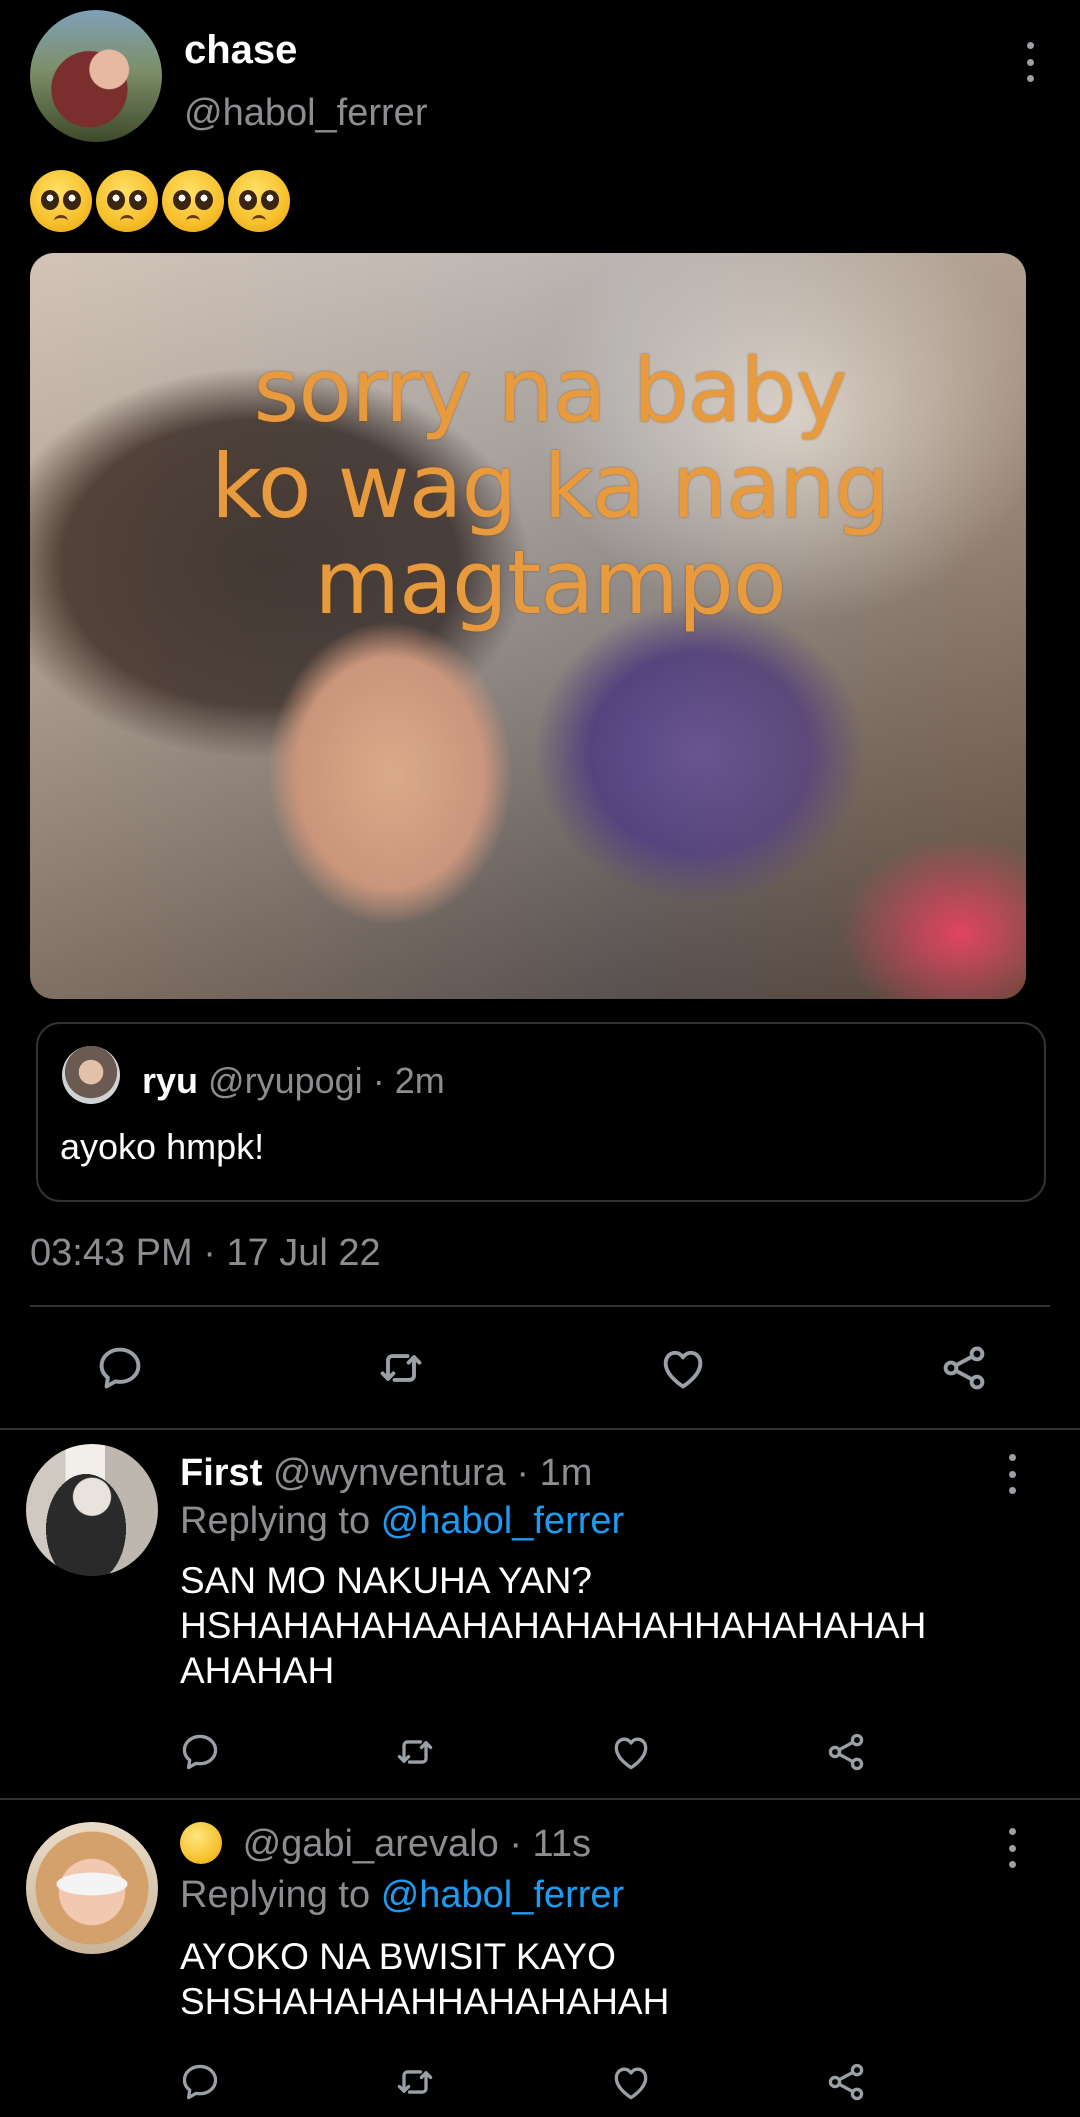 Image resolution: width=1080 pixels, height=2117 pixels. What do you see at coordinates (91, 1075) in the screenshot?
I see `quoted-author-avatar` at bounding box center [91, 1075].